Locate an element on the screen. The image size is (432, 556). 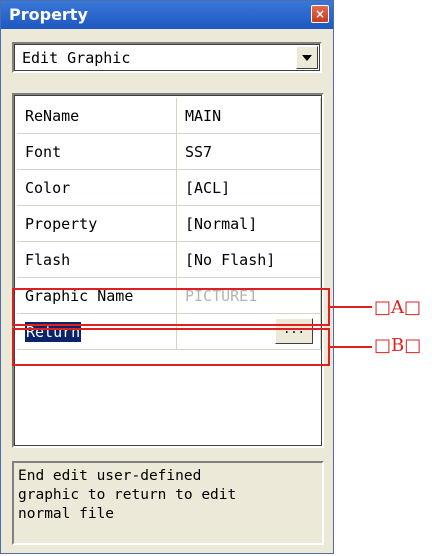
close-icon: × is located at coordinates (320, 14).